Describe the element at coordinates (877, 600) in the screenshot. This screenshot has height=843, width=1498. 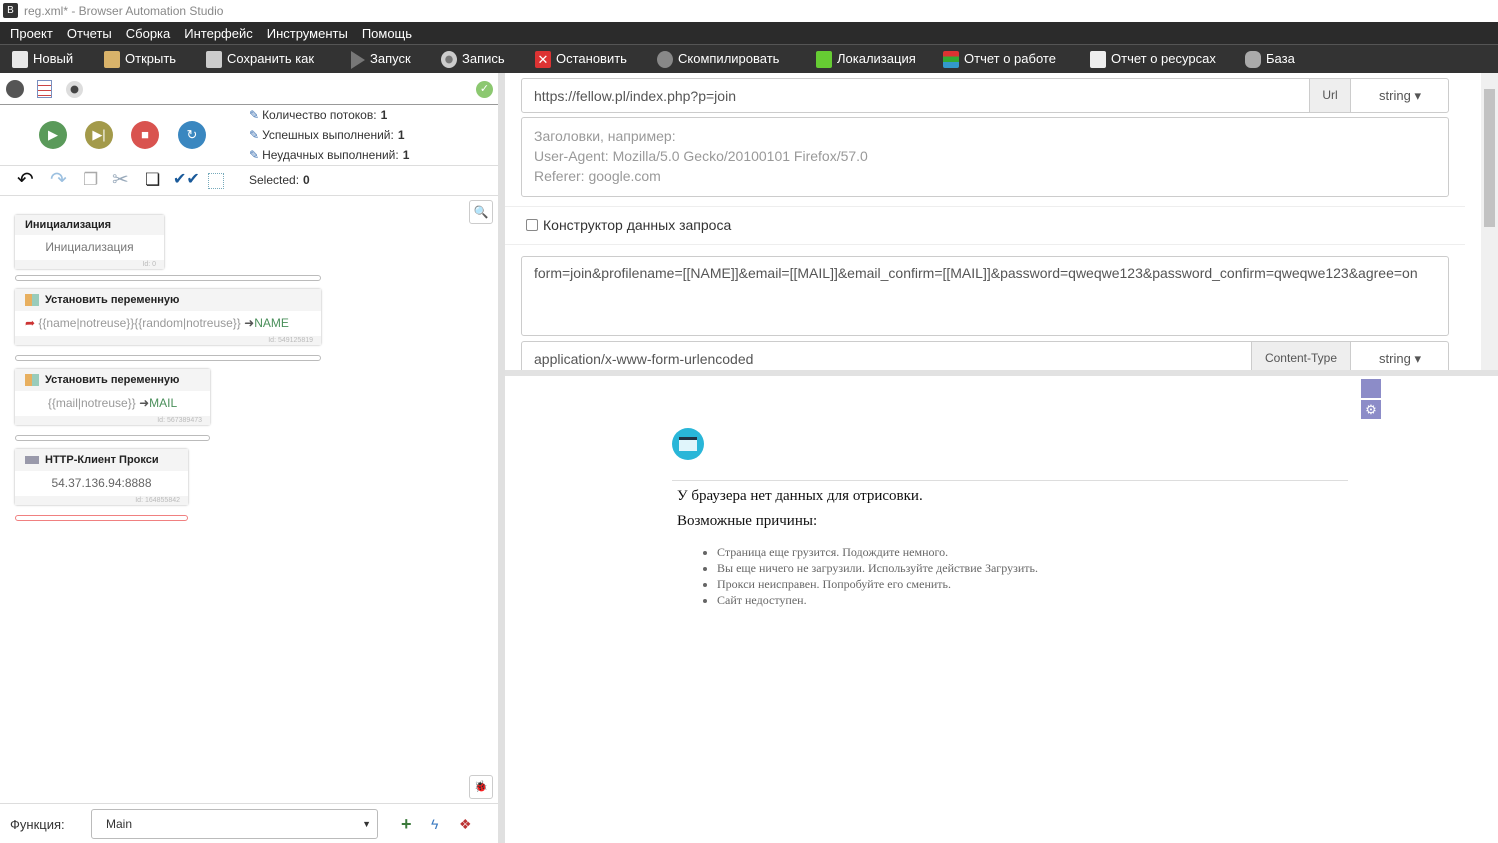
I see `reason-item: Сайт недоступен.` at that location.